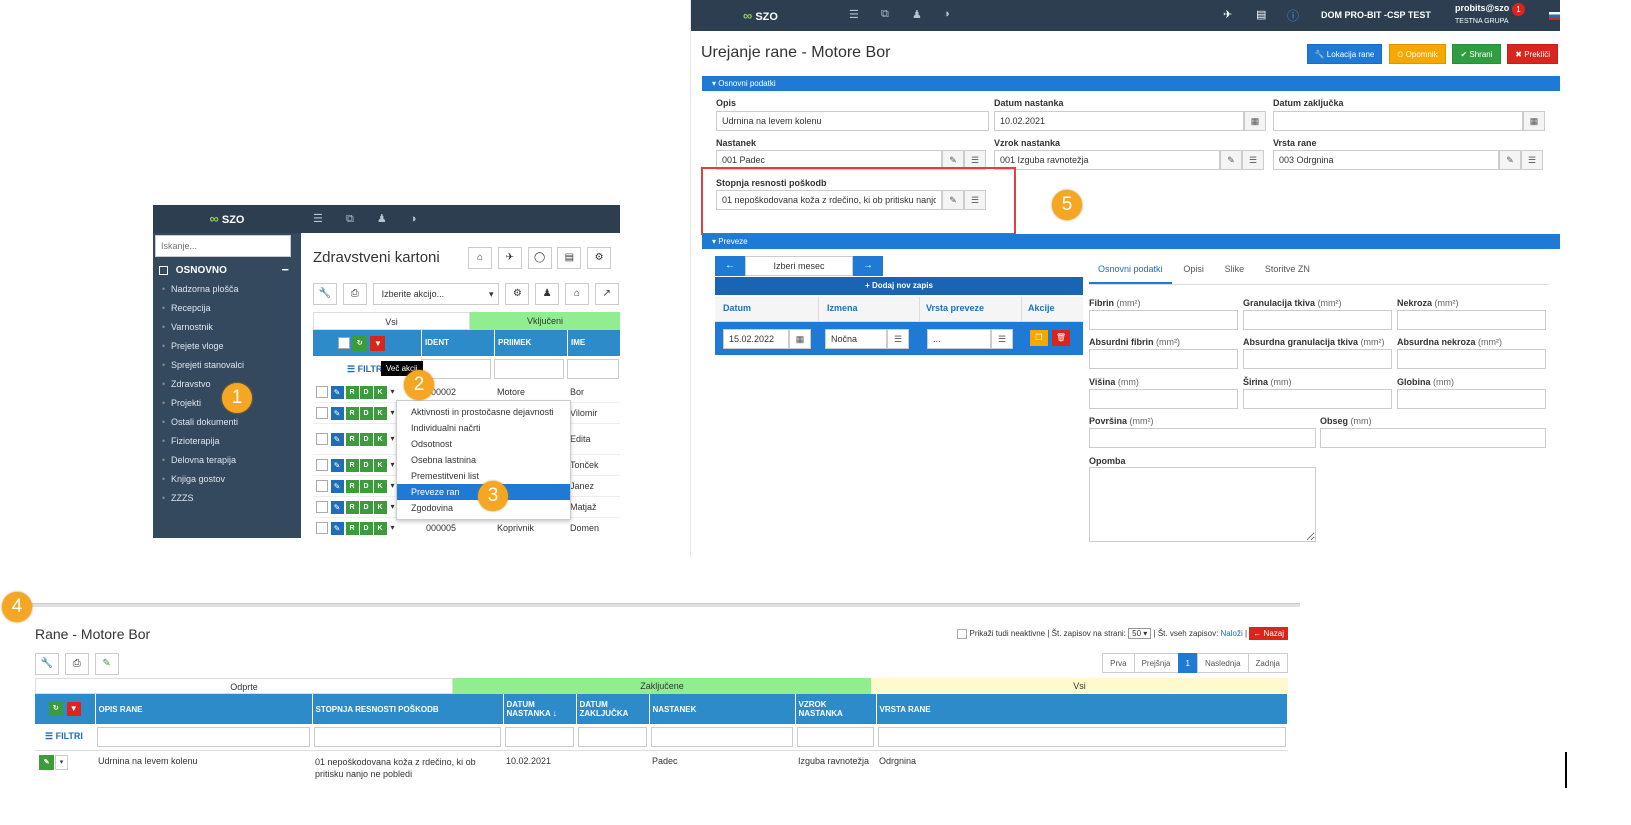  Describe the element at coordinates (1554, 16) in the screenshot. I see `flag-icon` at that location.